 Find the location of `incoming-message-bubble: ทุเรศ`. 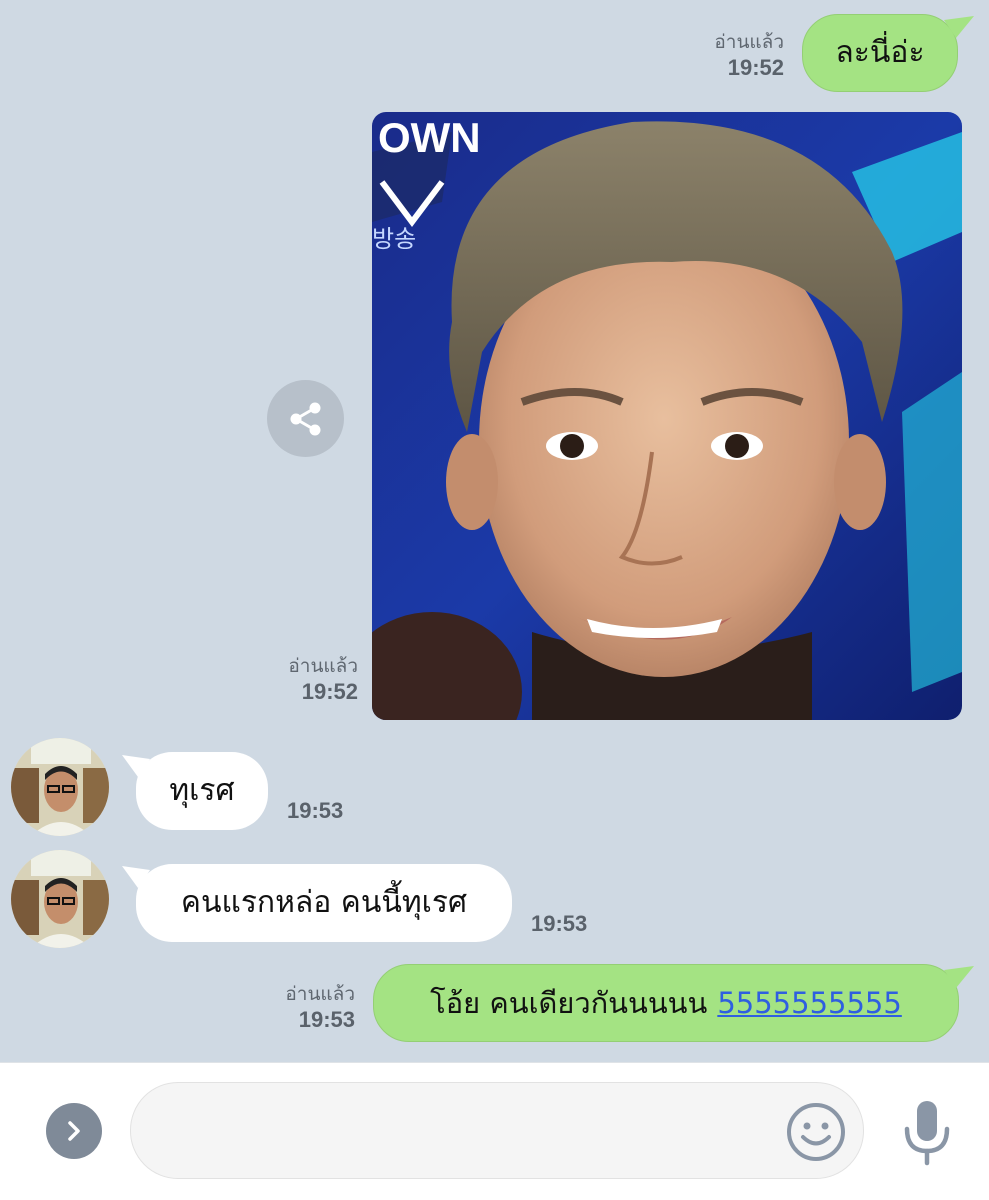

incoming-message-bubble: ทุเรศ is located at coordinates (202, 791).